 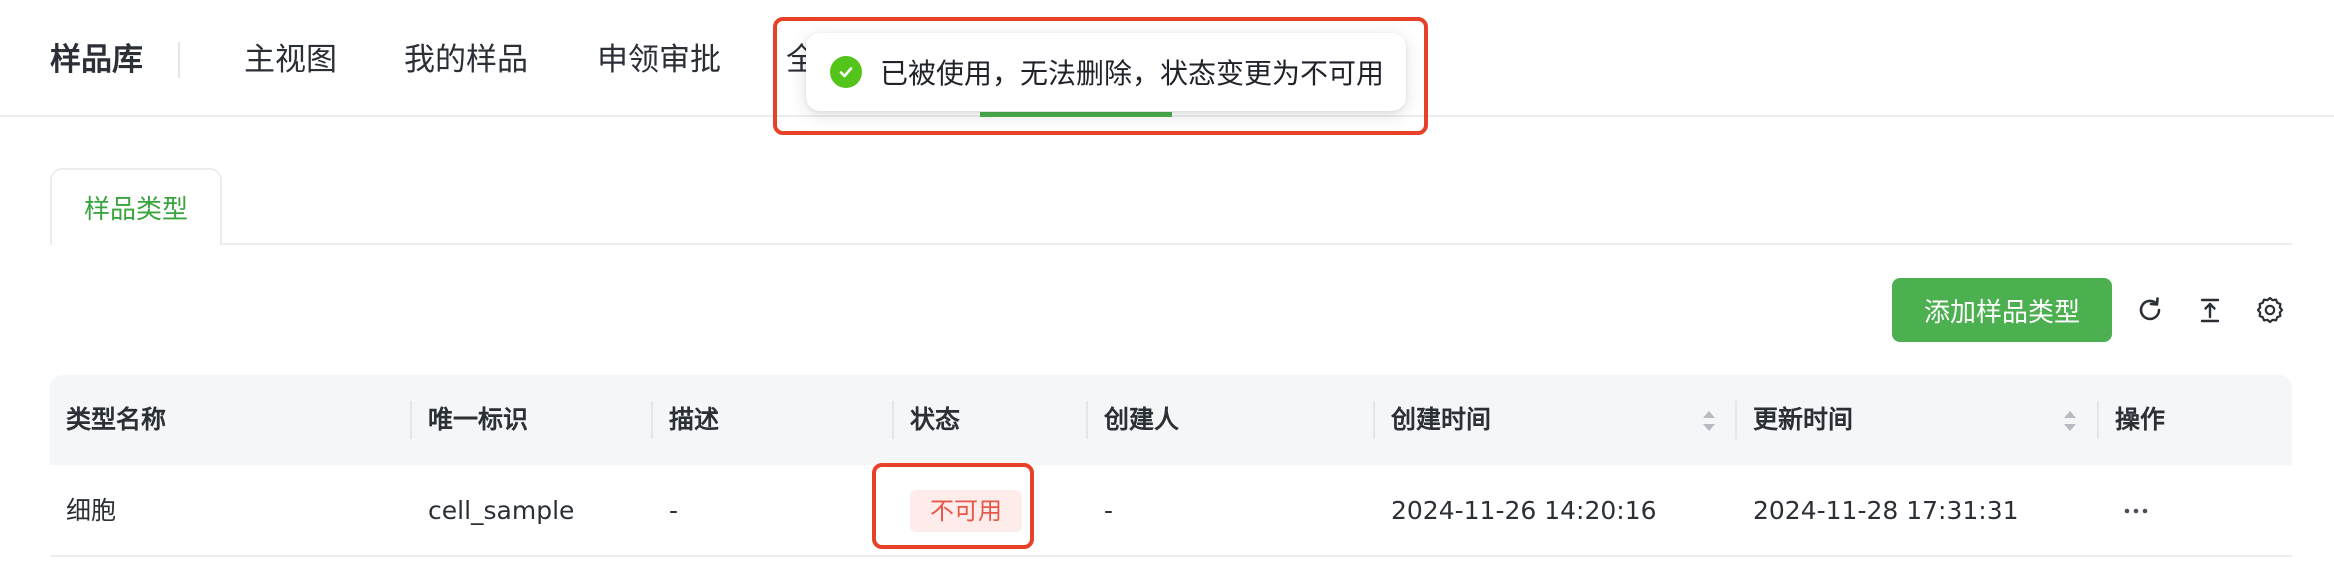 I want to click on column-header-status: 状态, so click(x=935, y=419).